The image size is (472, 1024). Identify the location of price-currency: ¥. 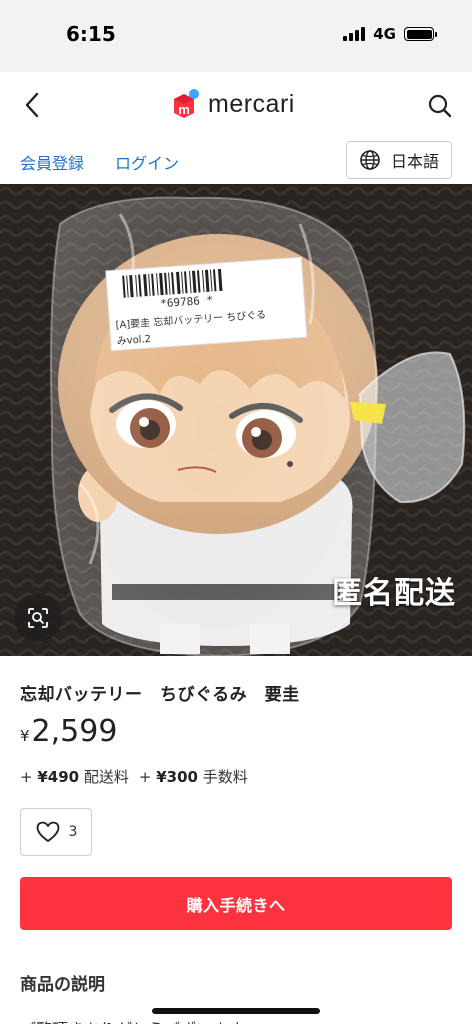
(25, 736).